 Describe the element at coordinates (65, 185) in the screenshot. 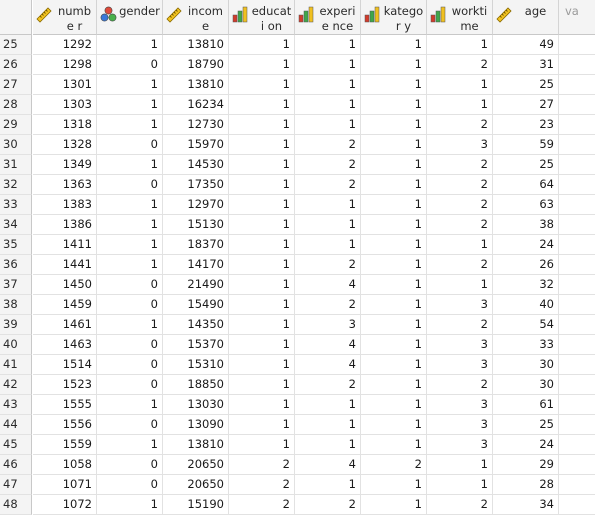

I see `table-cell: 1363` at that location.